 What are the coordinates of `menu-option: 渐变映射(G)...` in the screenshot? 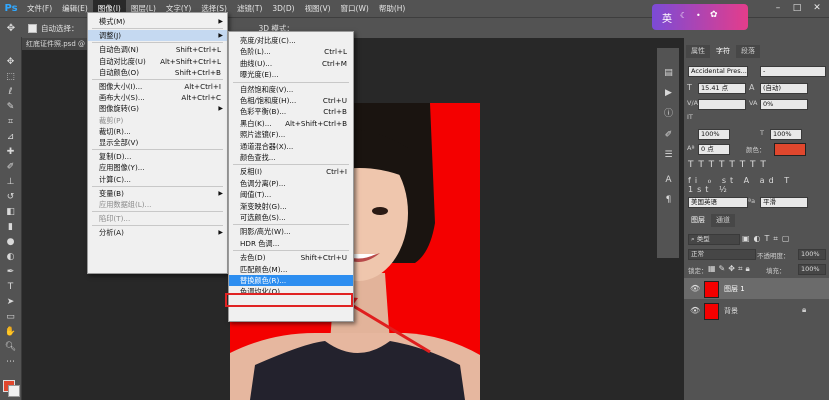 It's located at (291, 206).